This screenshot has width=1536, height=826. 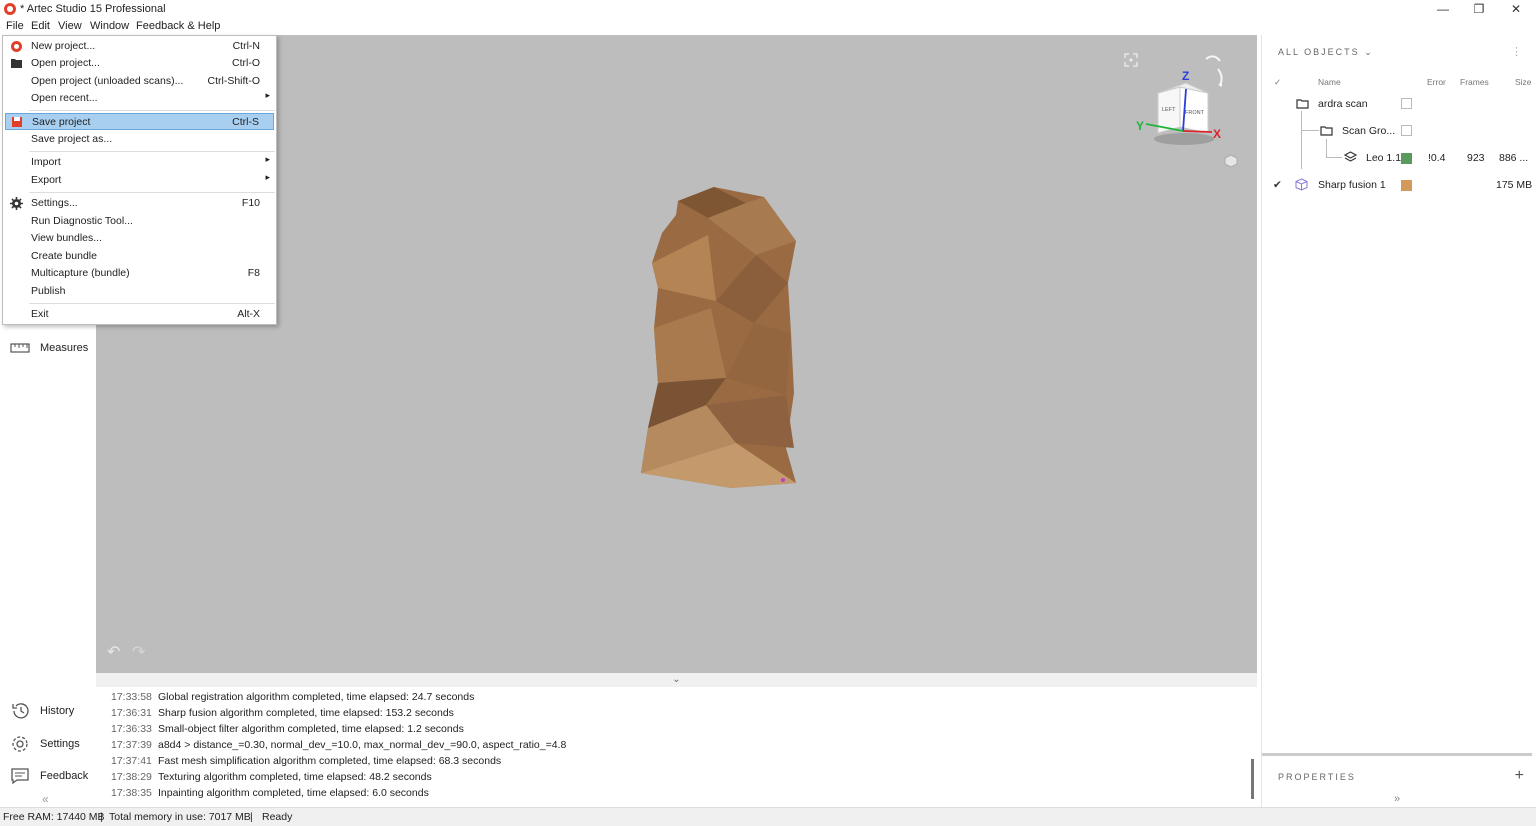 I want to click on nav-feedback-label: Feedback, so click(x=64, y=776).